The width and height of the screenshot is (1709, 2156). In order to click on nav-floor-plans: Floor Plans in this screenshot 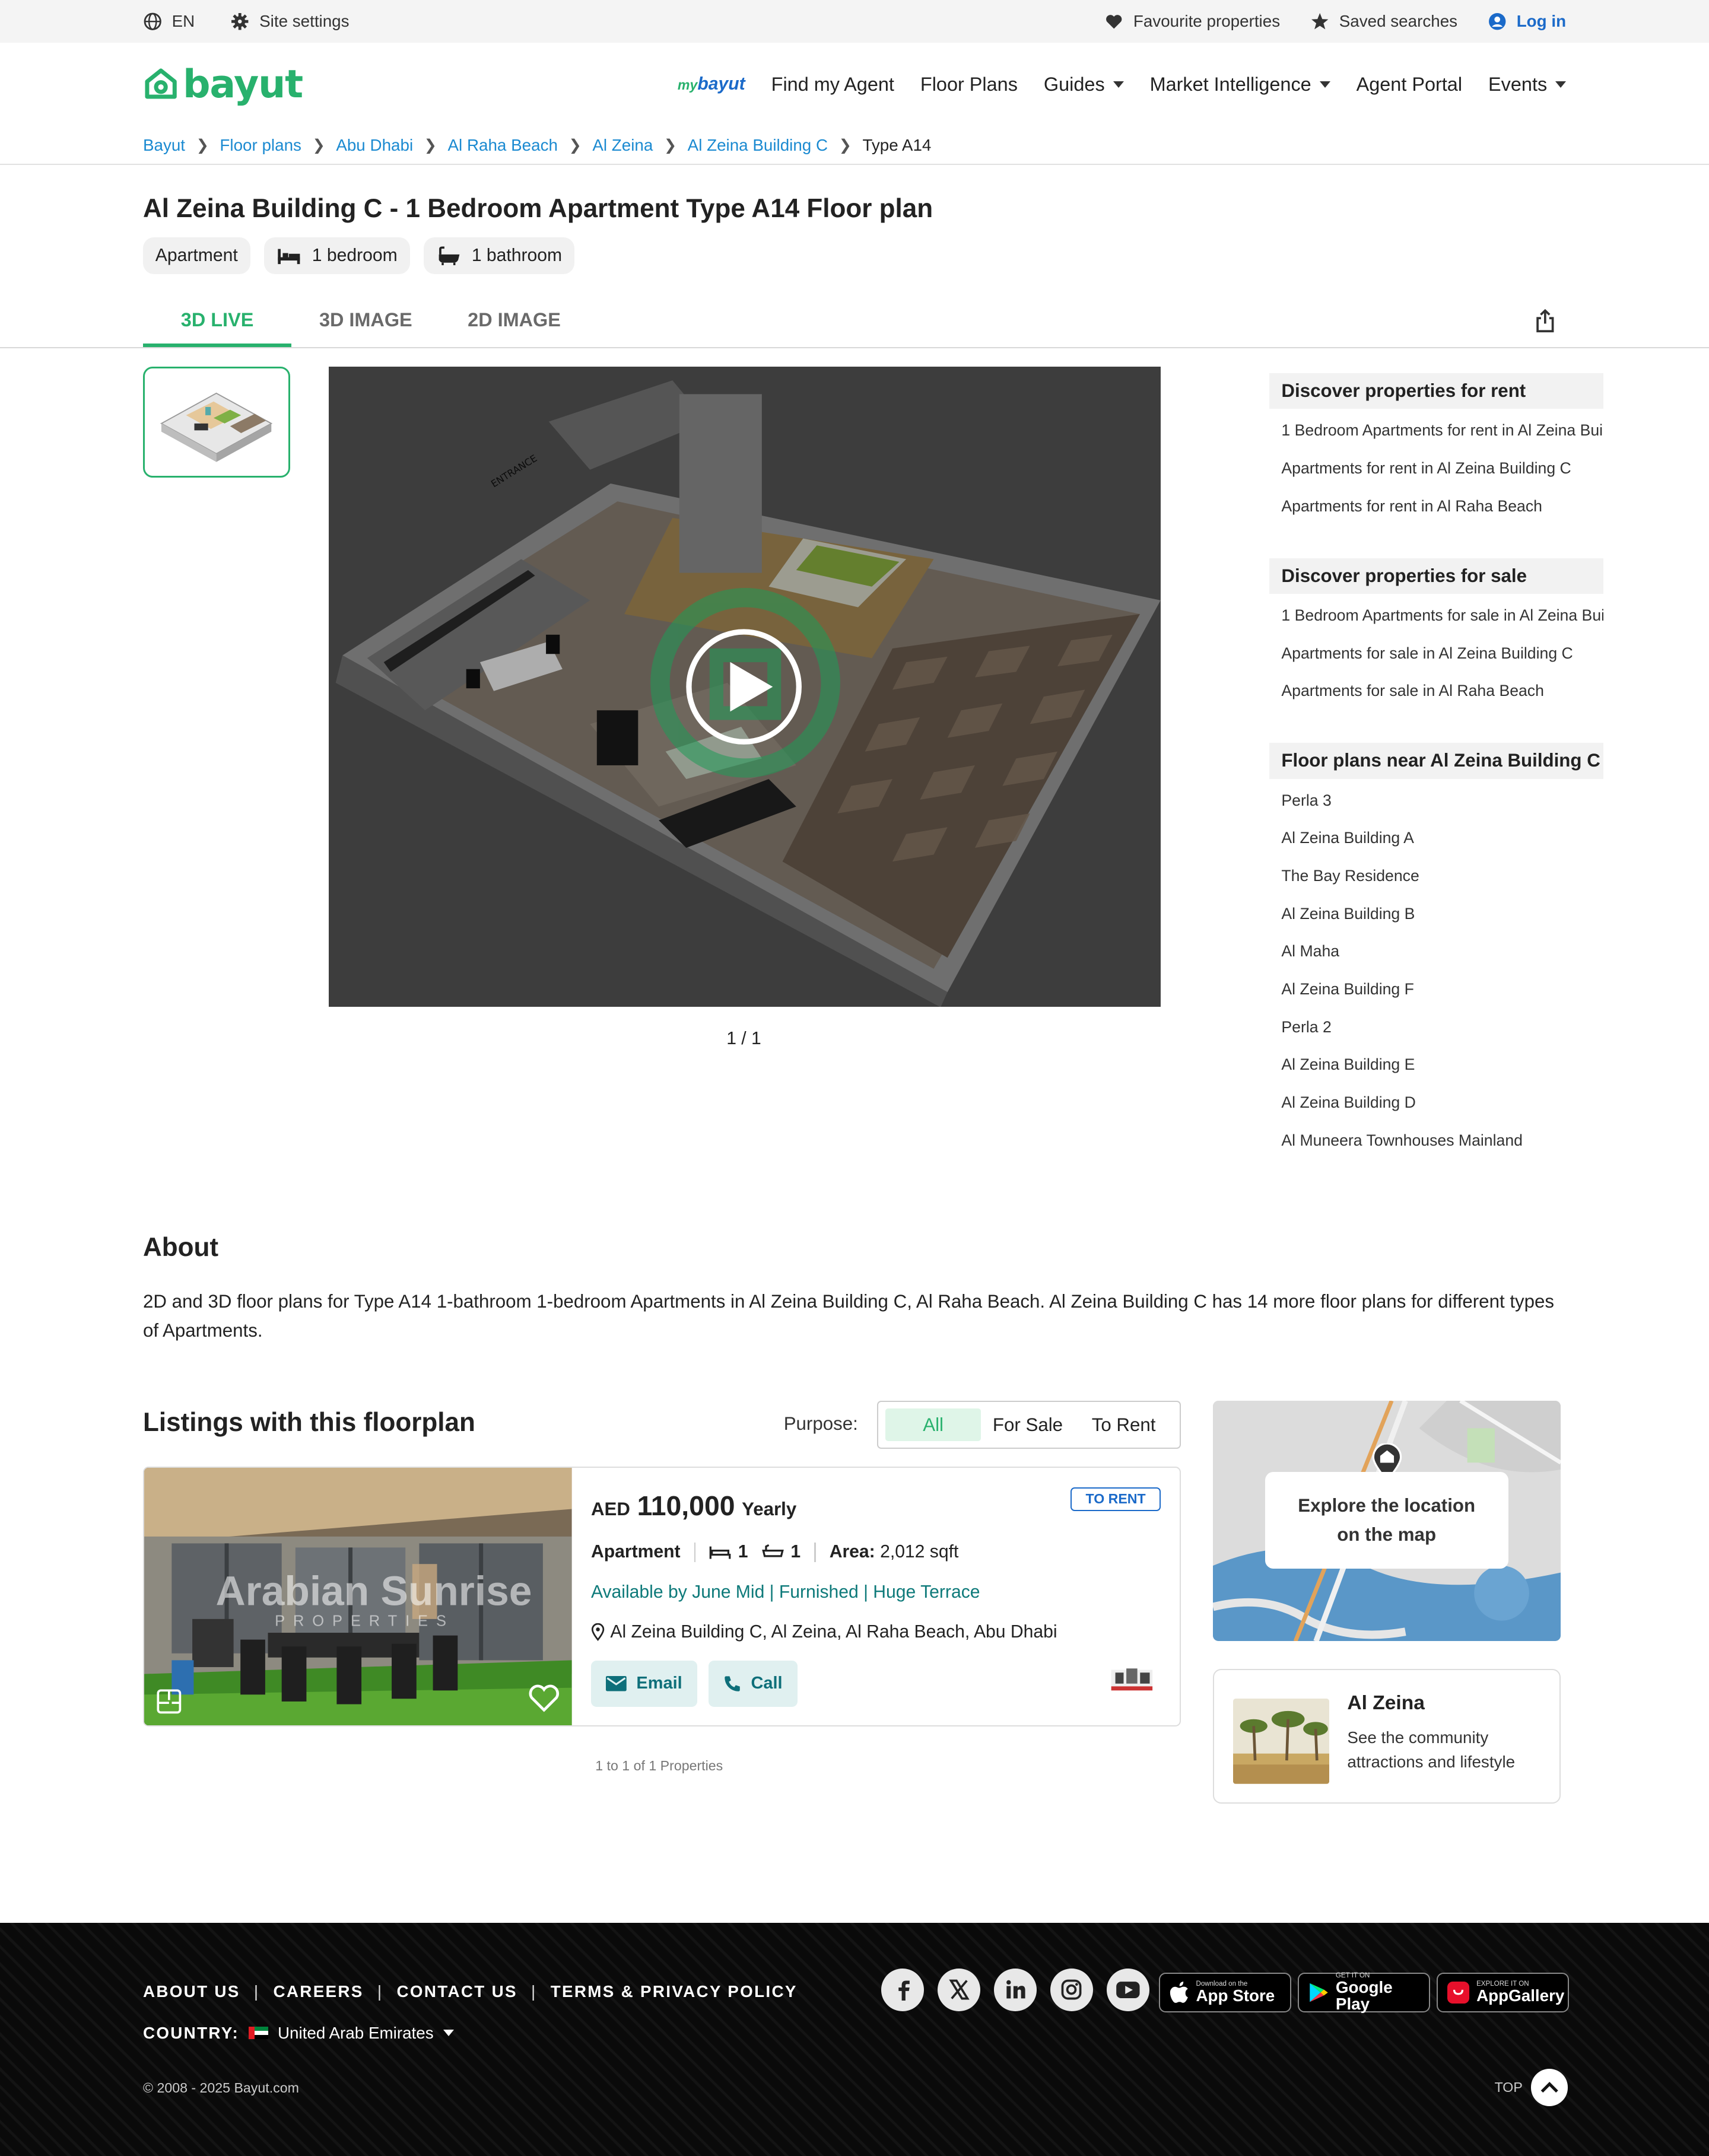, I will do `click(969, 85)`.